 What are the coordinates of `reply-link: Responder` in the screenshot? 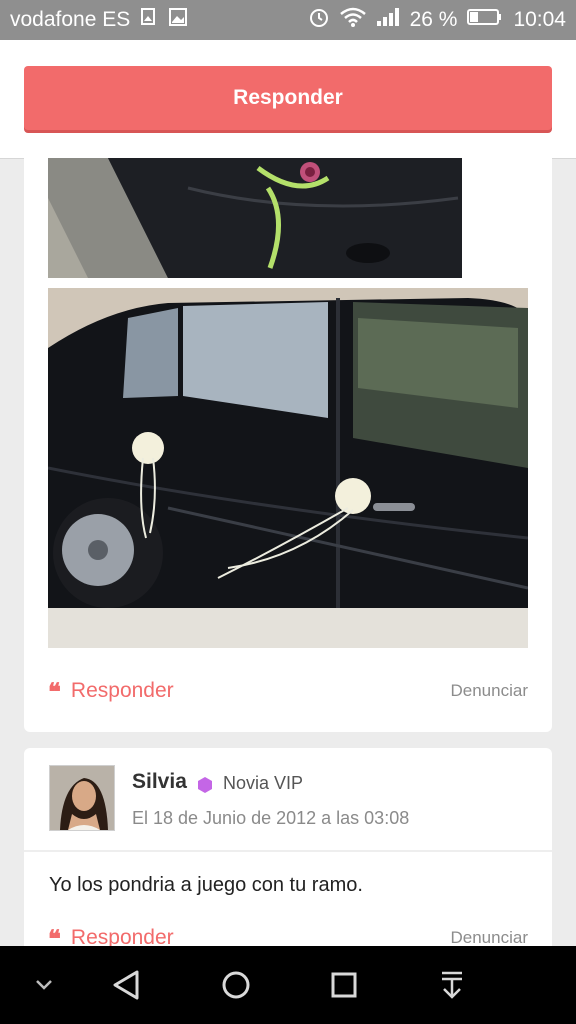 It's located at (122, 691).